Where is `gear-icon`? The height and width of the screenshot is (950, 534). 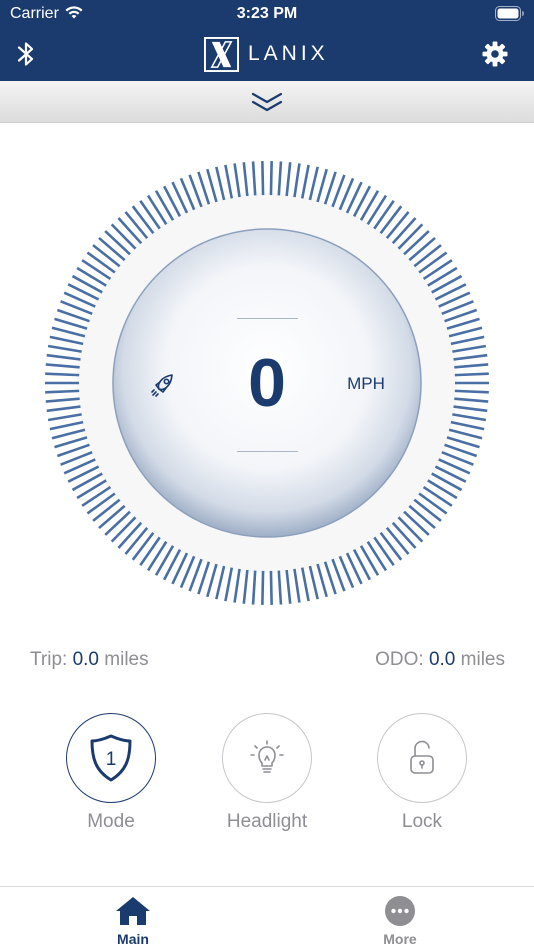
gear-icon is located at coordinates (495, 54).